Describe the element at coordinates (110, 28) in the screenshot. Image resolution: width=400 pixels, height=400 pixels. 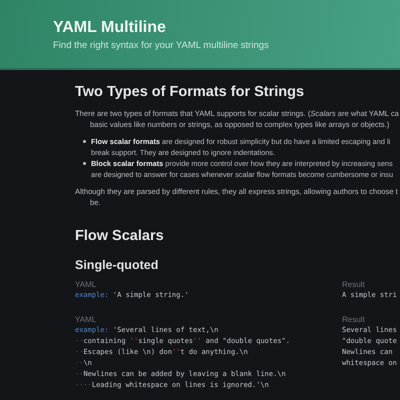
I see `site-title: YAML Multiline` at that location.